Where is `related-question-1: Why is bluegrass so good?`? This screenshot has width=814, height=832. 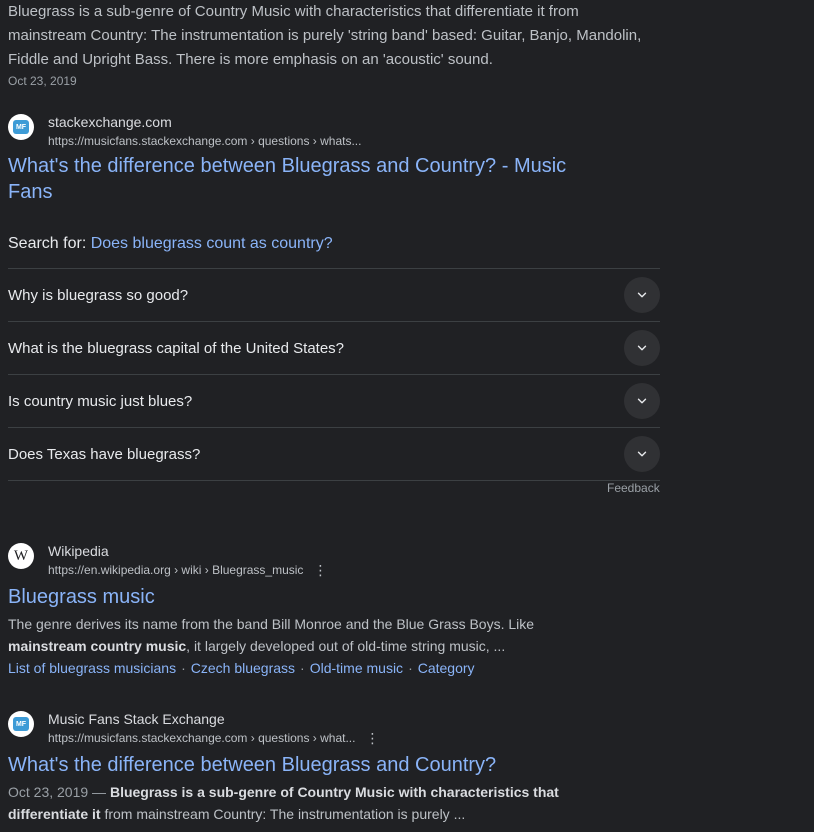
related-question-1: Why is bluegrass so good? is located at coordinates (334, 294).